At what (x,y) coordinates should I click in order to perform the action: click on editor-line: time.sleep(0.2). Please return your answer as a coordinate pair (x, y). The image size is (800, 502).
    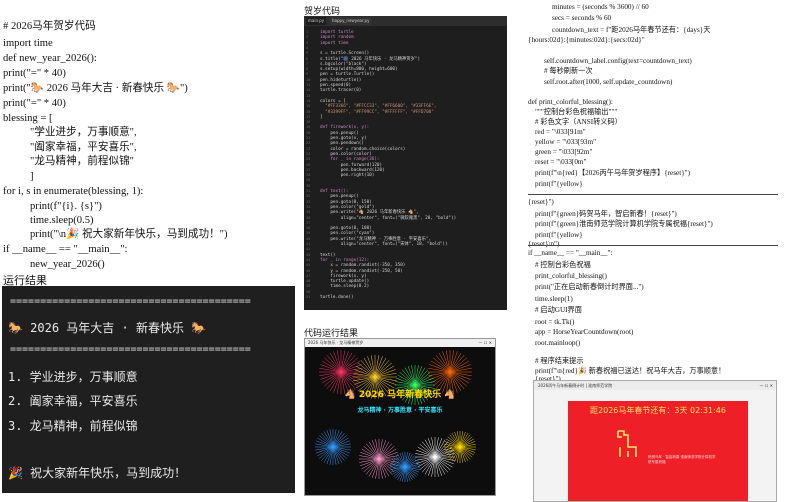
    Looking at the image, I should click on (345, 287).